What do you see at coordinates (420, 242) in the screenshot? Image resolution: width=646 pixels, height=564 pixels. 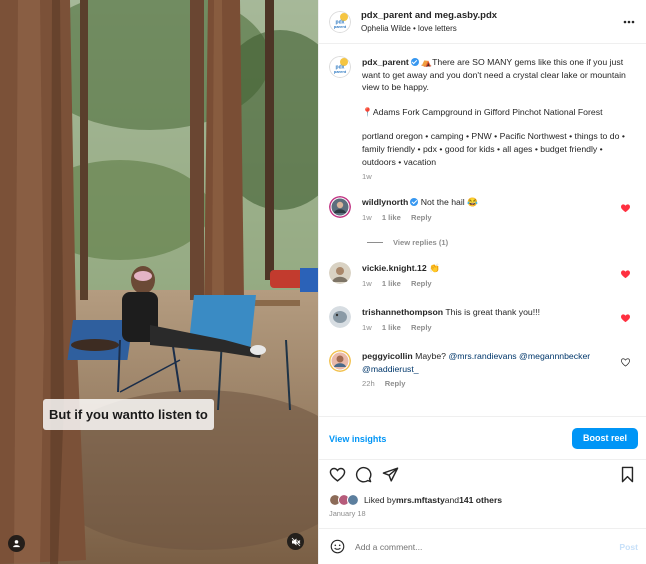 I see `view-replies-label: View replies (1)` at bounding box center [420, 242].